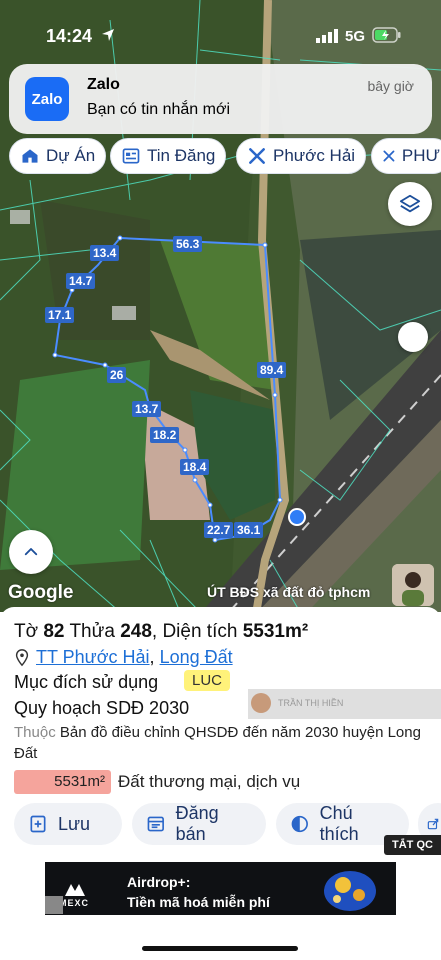 This screenshot has width=441, height=960. I want to click on layers-icon, so click(410, 203).